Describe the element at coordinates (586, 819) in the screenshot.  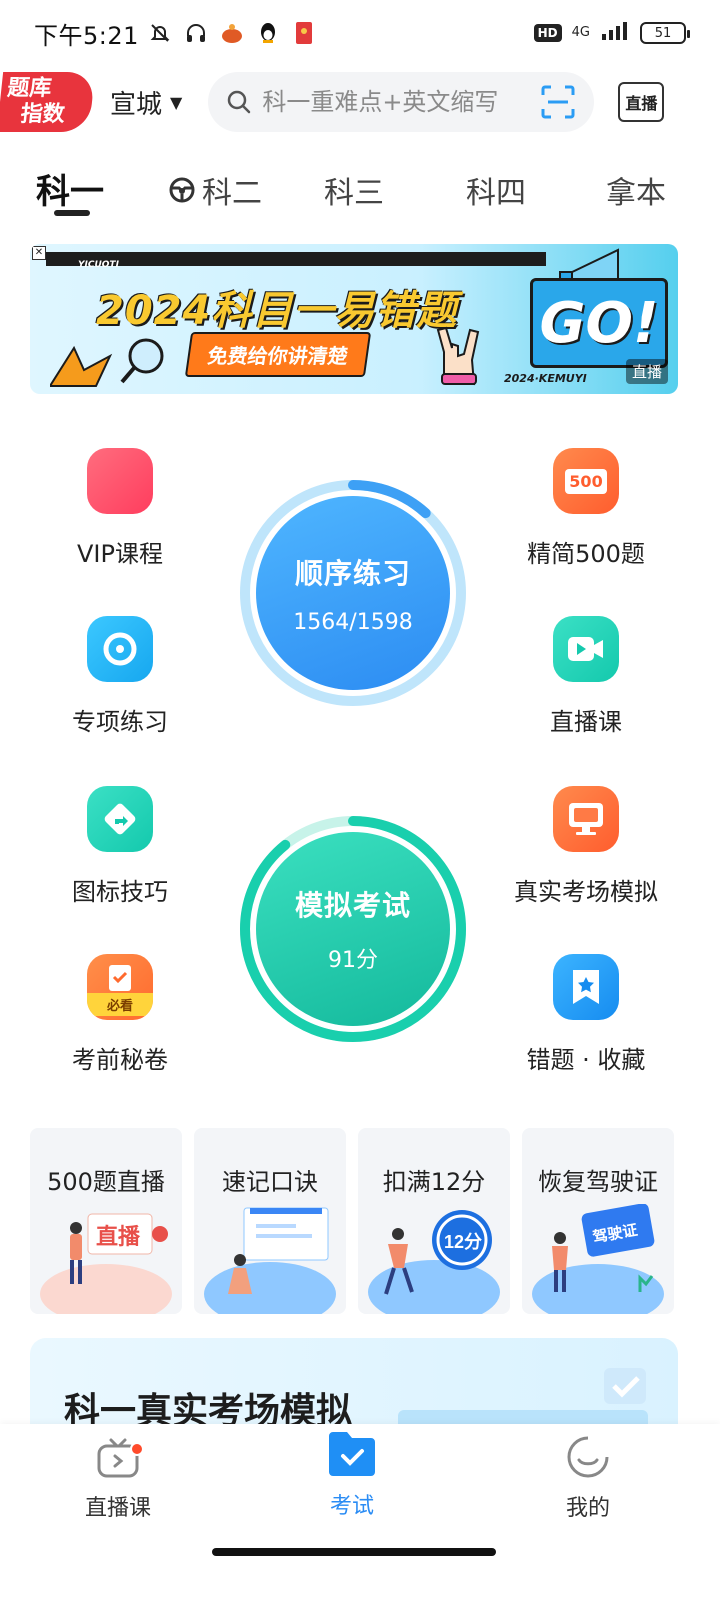
I see `monitor-icon` at that location.